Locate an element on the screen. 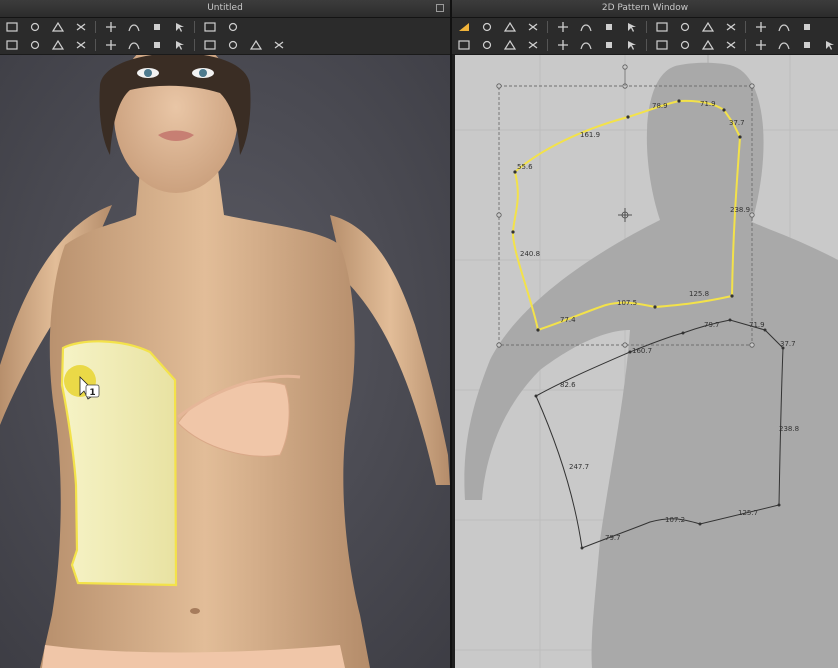  add-point-icon is located at coordinates (533, 27).